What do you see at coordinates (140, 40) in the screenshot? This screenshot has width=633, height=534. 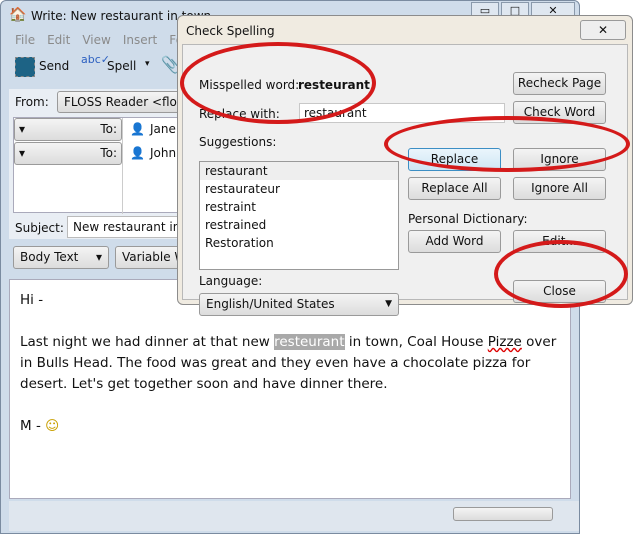 I see `menu-insert: Insert` at bounding box center [140, 40].